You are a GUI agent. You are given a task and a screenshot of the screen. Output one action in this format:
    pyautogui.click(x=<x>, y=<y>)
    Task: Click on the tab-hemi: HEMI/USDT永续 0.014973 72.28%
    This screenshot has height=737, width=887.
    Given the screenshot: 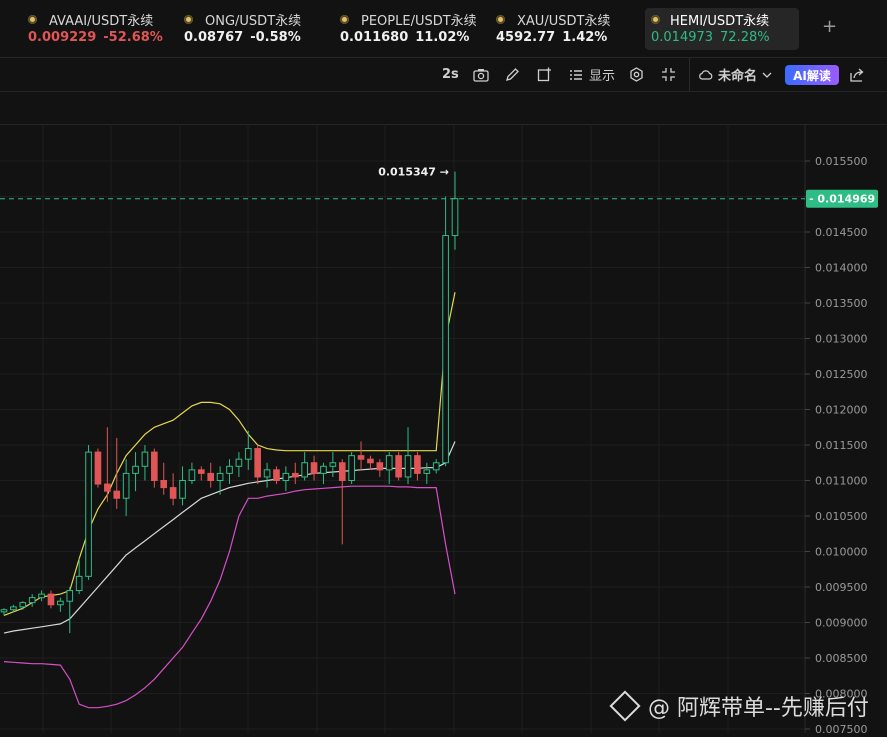 What is the action you would take?
    pyautogui.click(x=722, y=29)
    